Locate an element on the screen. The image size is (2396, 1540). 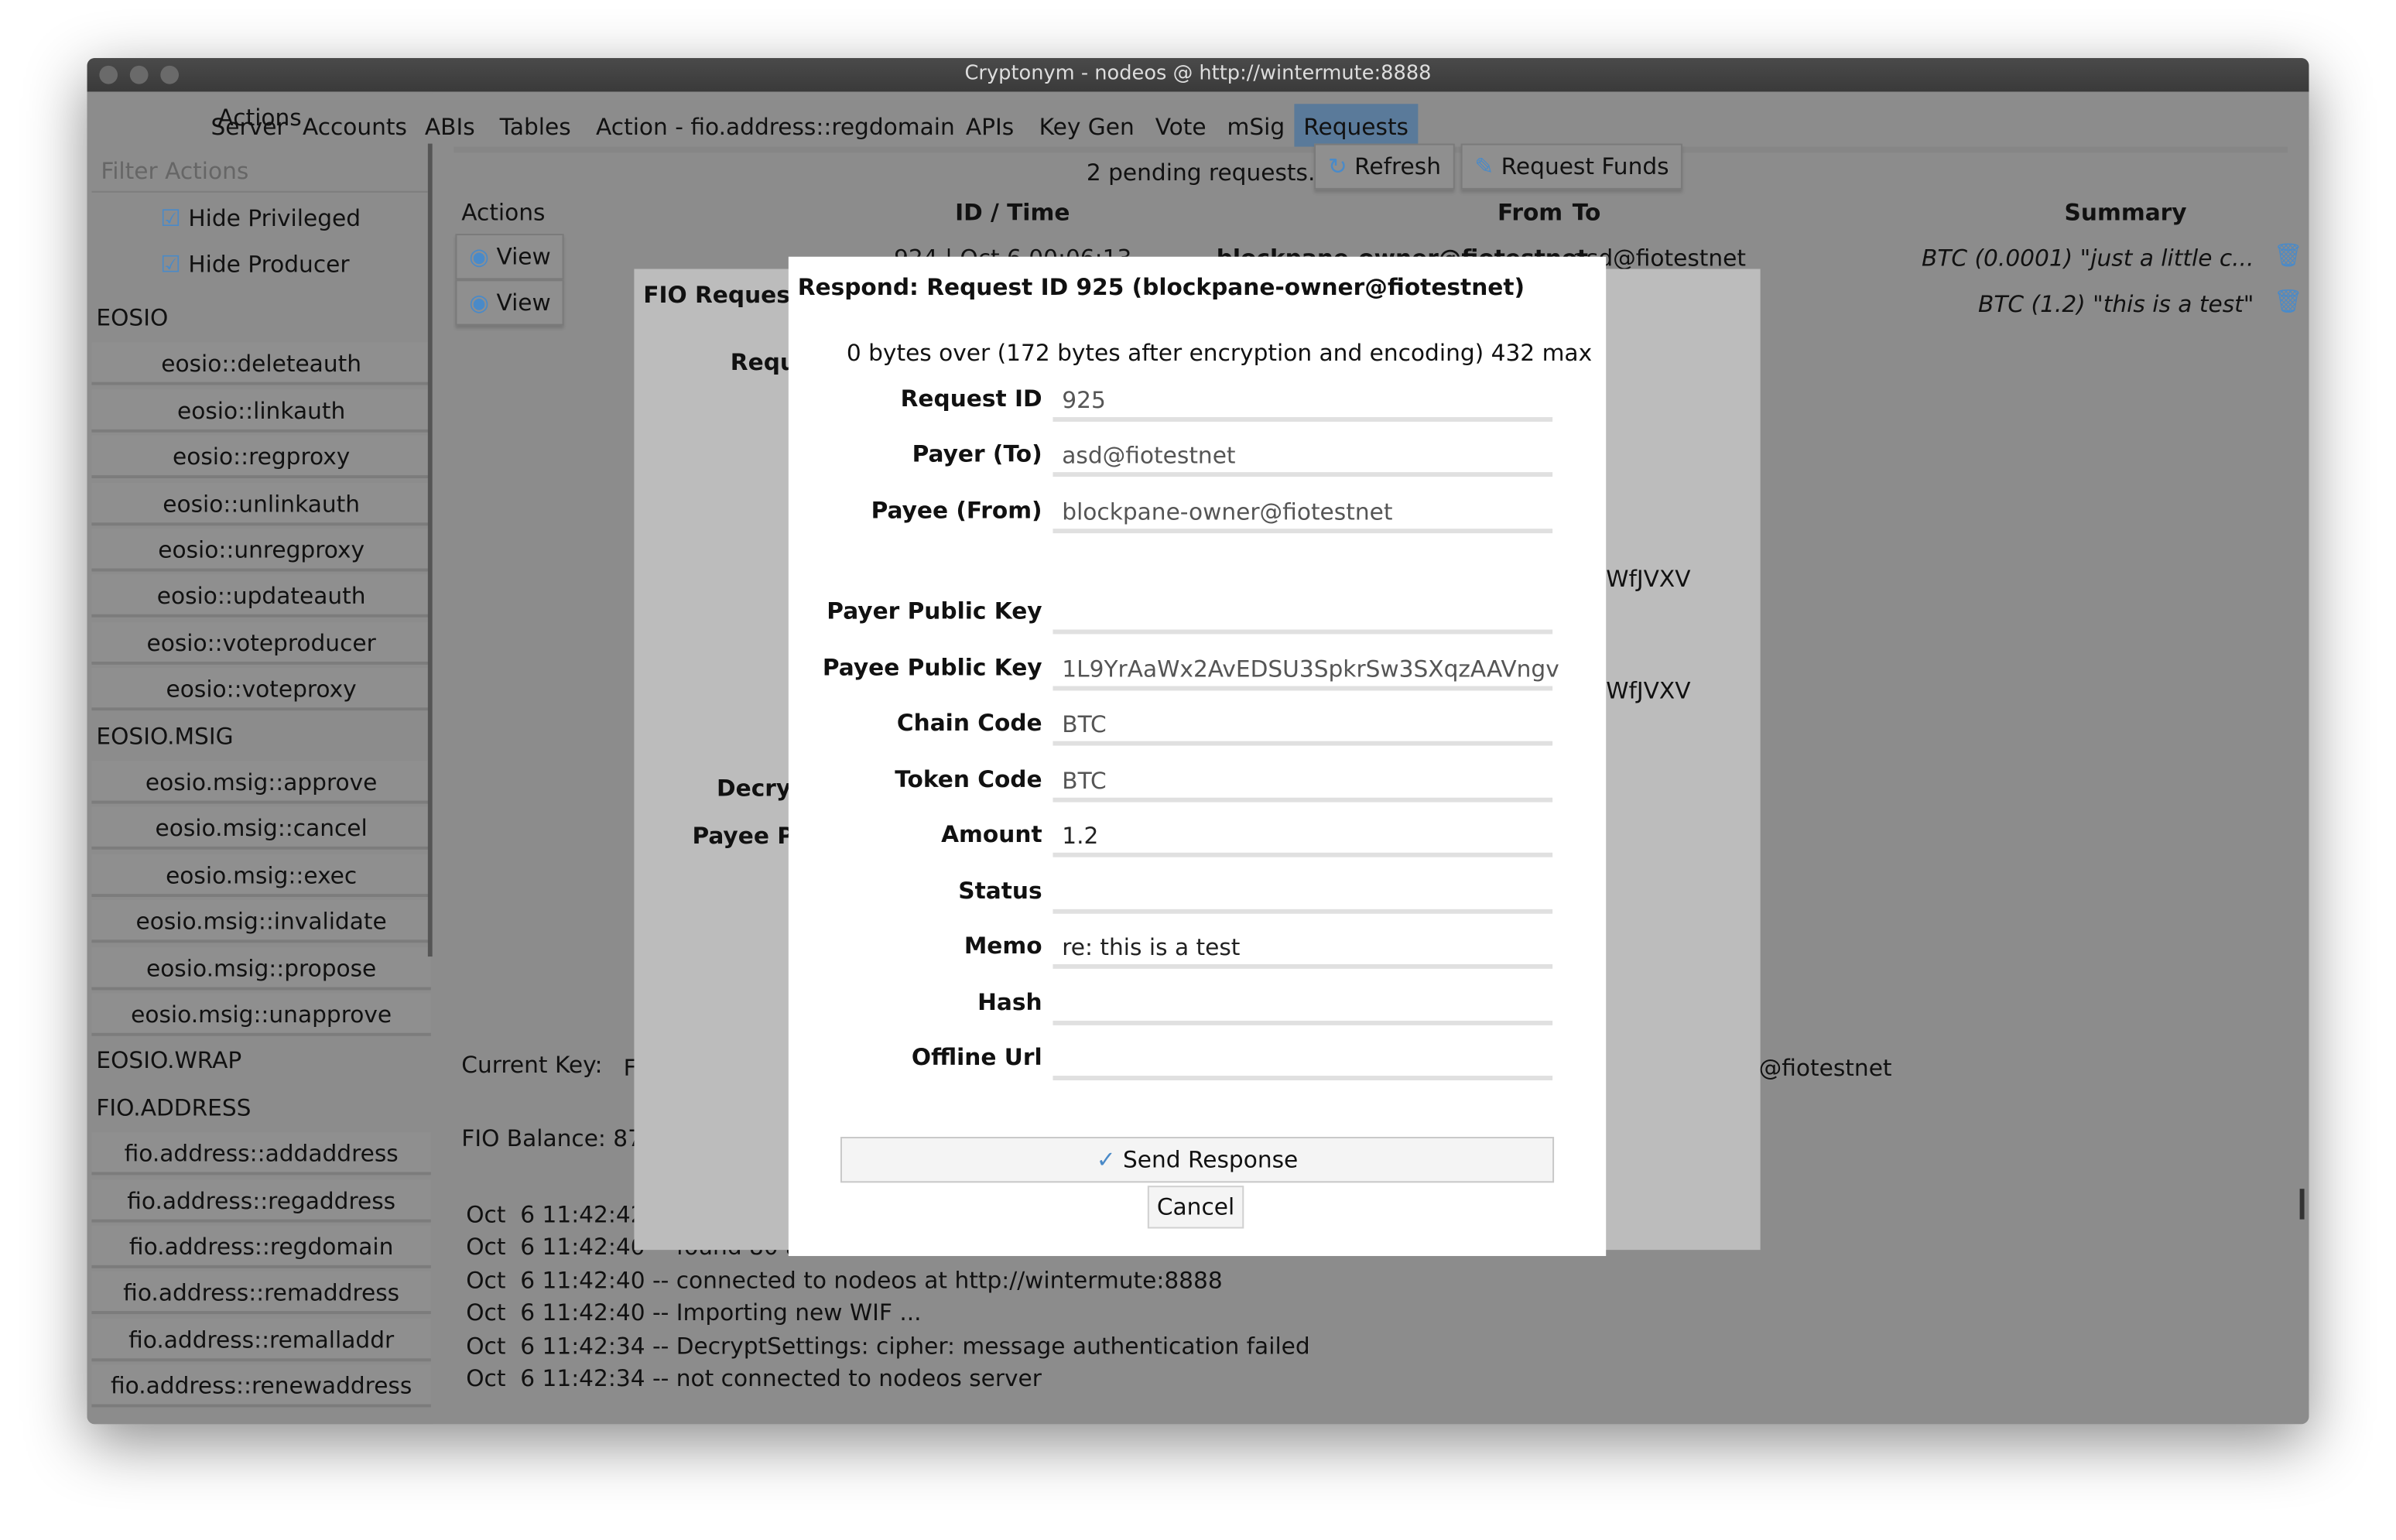
sidebar-group-header: EOSIO is located at coordinates (132, 317).